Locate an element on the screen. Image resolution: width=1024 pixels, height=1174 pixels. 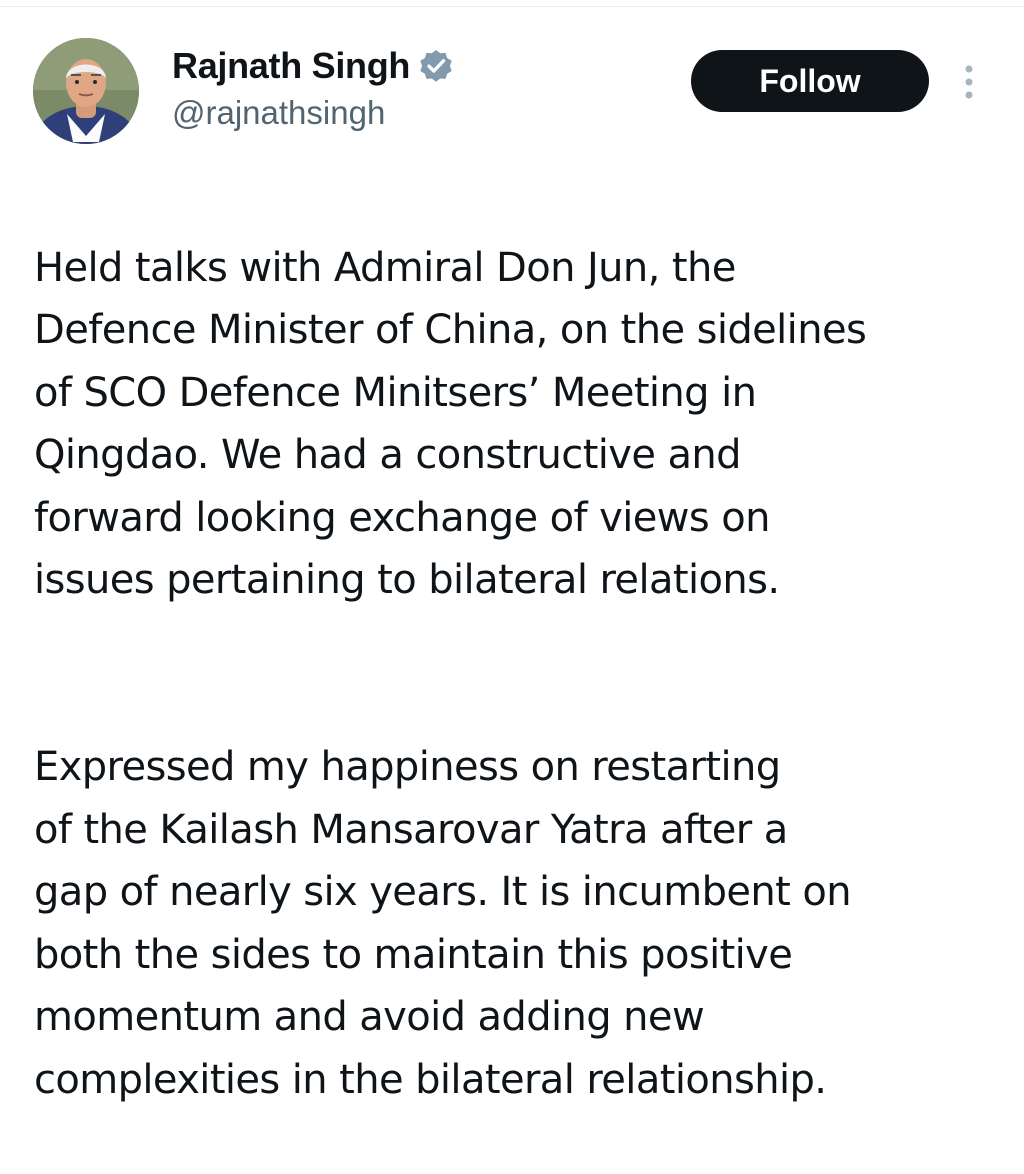
author-info: Rajnath Singh @rajnathsingh is located at coordinates (313, 88).